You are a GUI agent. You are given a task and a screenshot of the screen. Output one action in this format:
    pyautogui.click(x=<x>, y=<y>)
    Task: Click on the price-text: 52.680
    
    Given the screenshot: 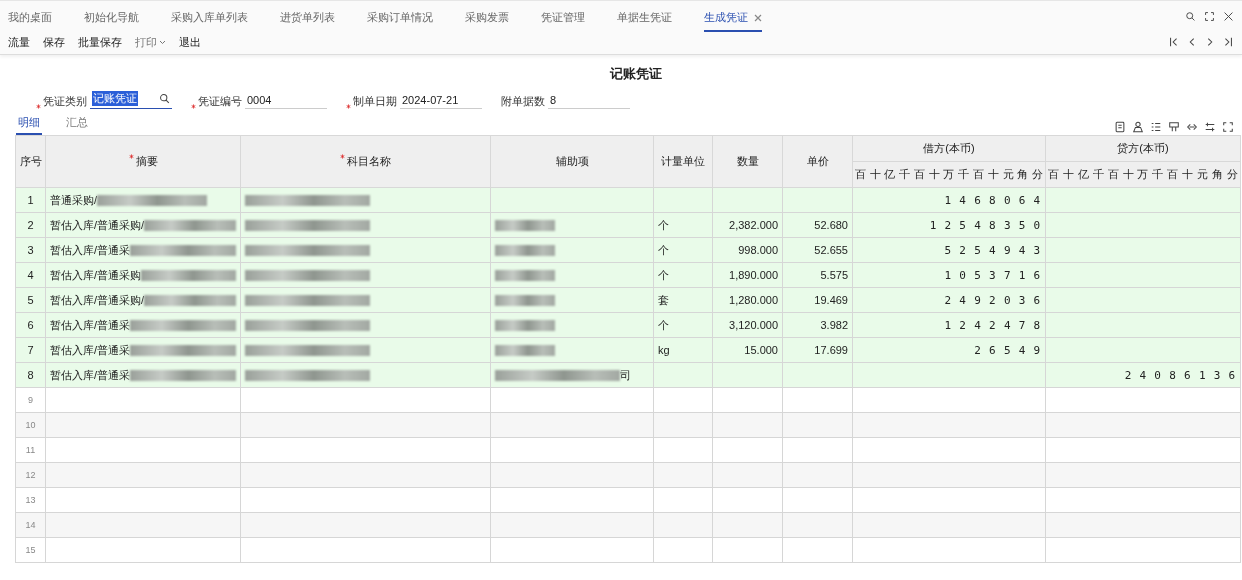 What is the action you would take?
    pyautogui.click(x=831, y=225)
    